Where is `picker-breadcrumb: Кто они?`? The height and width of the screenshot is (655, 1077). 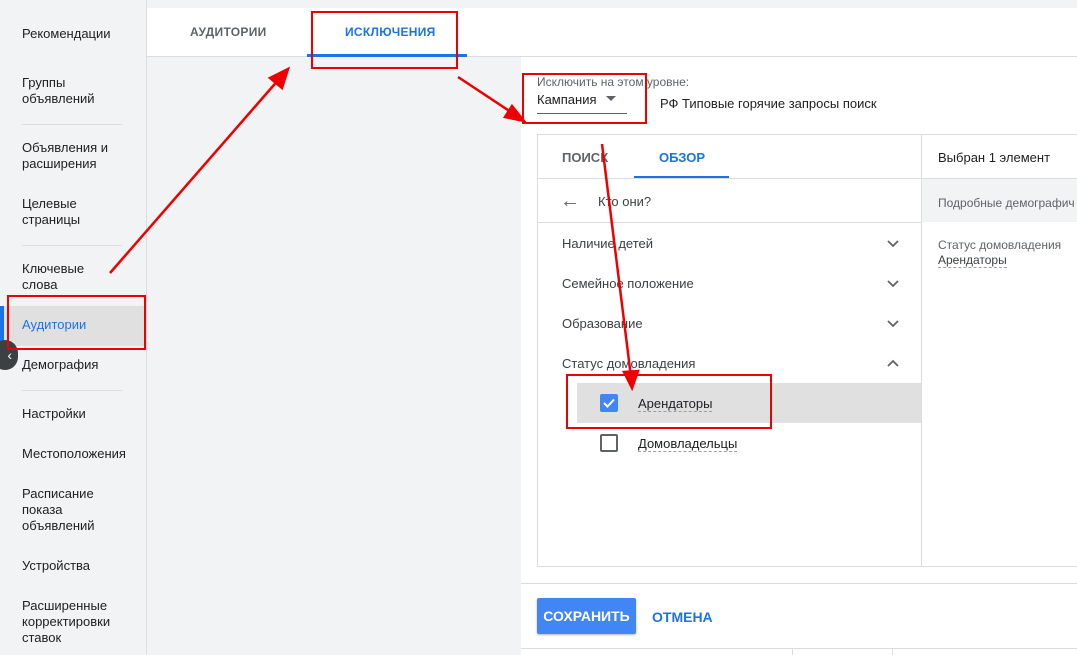
picker-breadcrumb: Кто они? is located at coordinates (625, 201).